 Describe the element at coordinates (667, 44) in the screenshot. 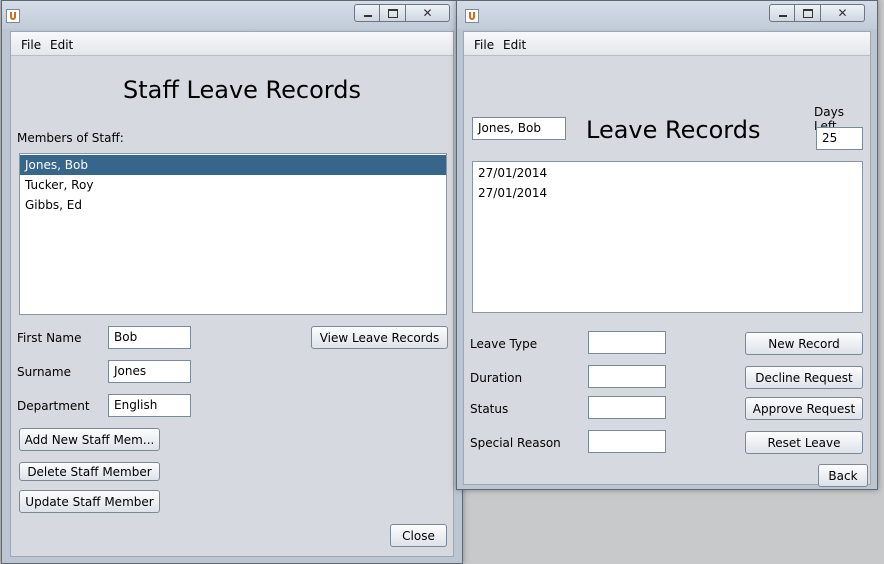

I see `leave-menubar: File Edit` at that location.